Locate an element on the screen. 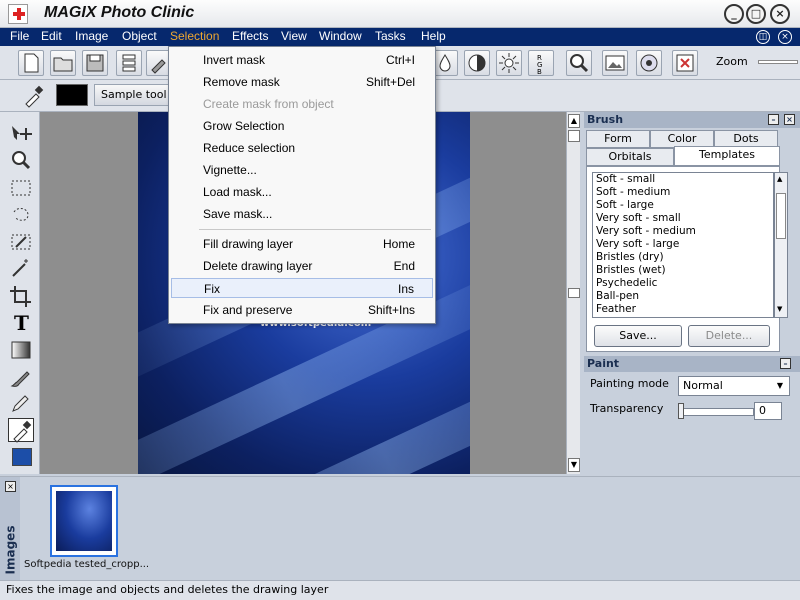 This screenshot has width=800, height=600. zoom-tool-icon is located at coordinates (21, 160).